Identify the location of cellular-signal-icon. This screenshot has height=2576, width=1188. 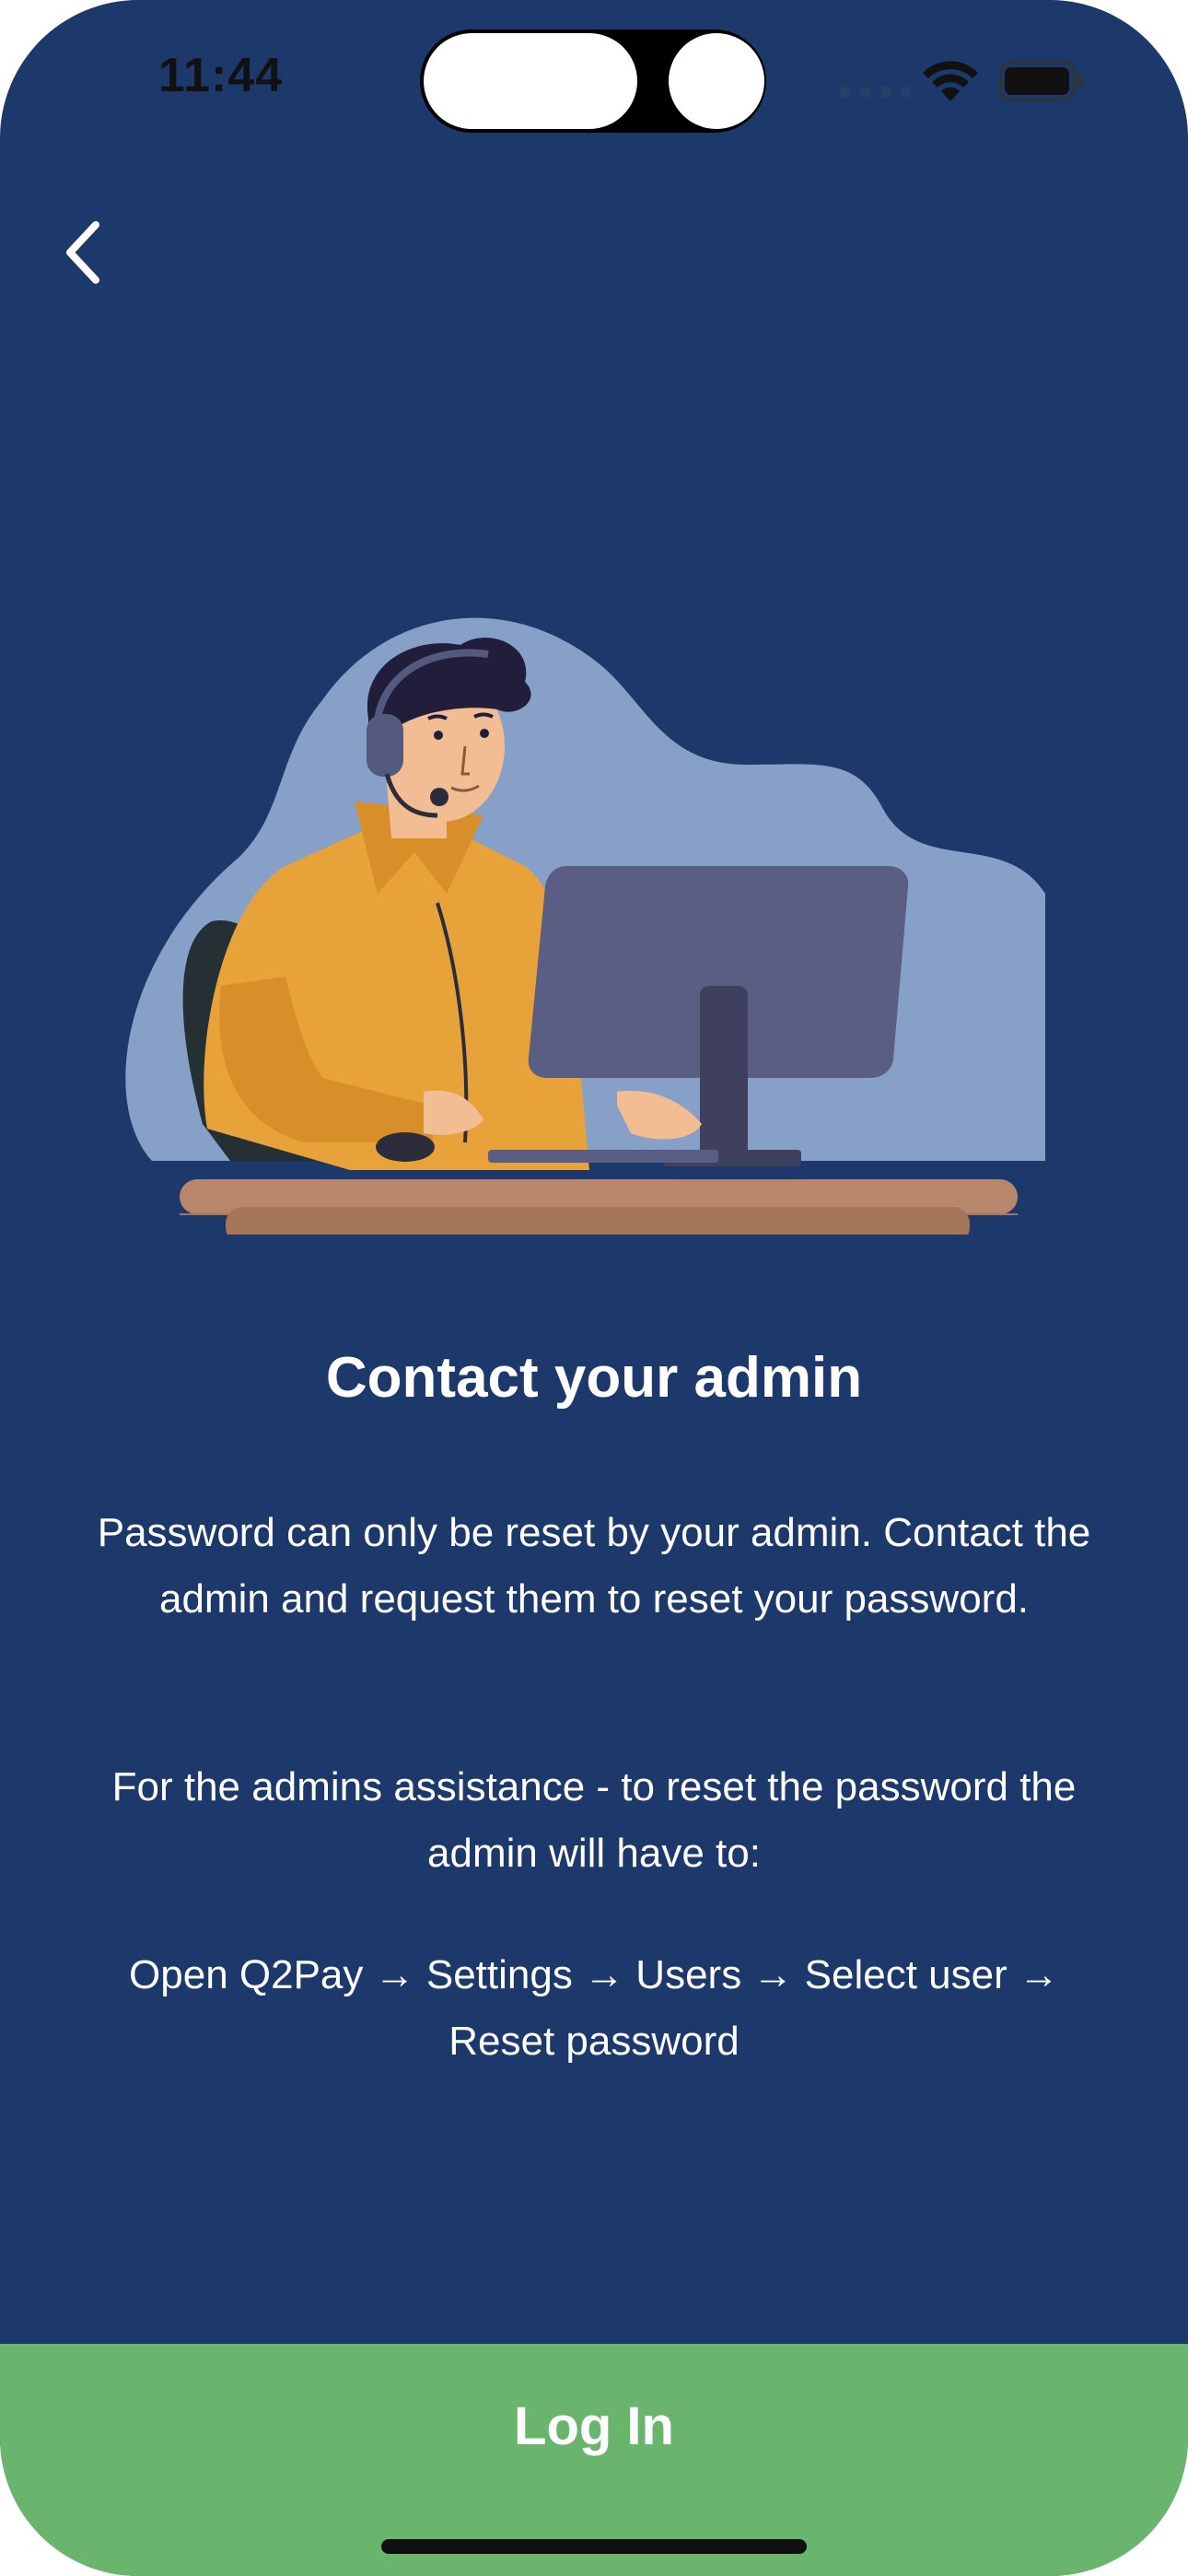
(876, 92).